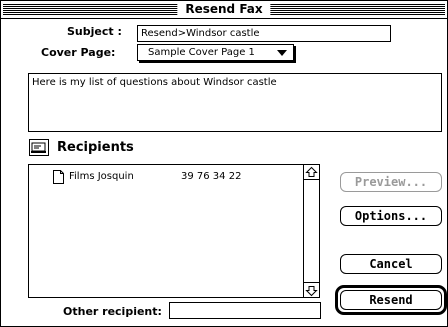 The image size is (448, 327). I want to click on cover-page-value: Sample Cover Page 1, so click(201, 52).